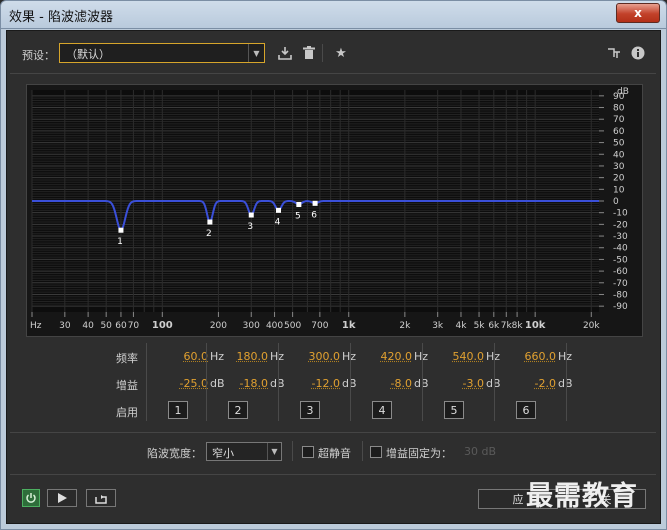 This screenshot has height=530, width=667. Describe the element at coordinates (393, 383) in the screenshot. I see `gain-value-4: -8.0` at that location.